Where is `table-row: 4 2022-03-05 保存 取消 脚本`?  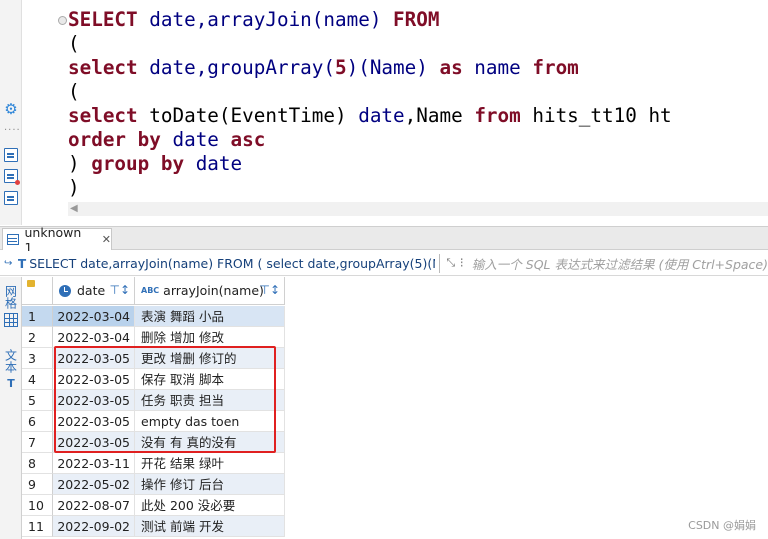
table-row: 4 2022-03-05 保存 取消 脚本 is located at coordinates (153, 379).